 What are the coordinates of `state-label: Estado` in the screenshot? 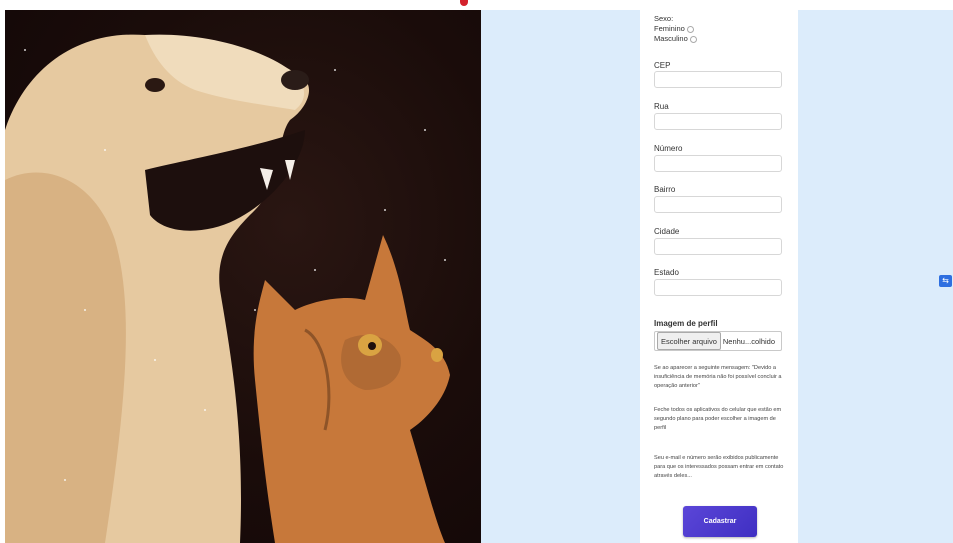 It's located at (666, 272).